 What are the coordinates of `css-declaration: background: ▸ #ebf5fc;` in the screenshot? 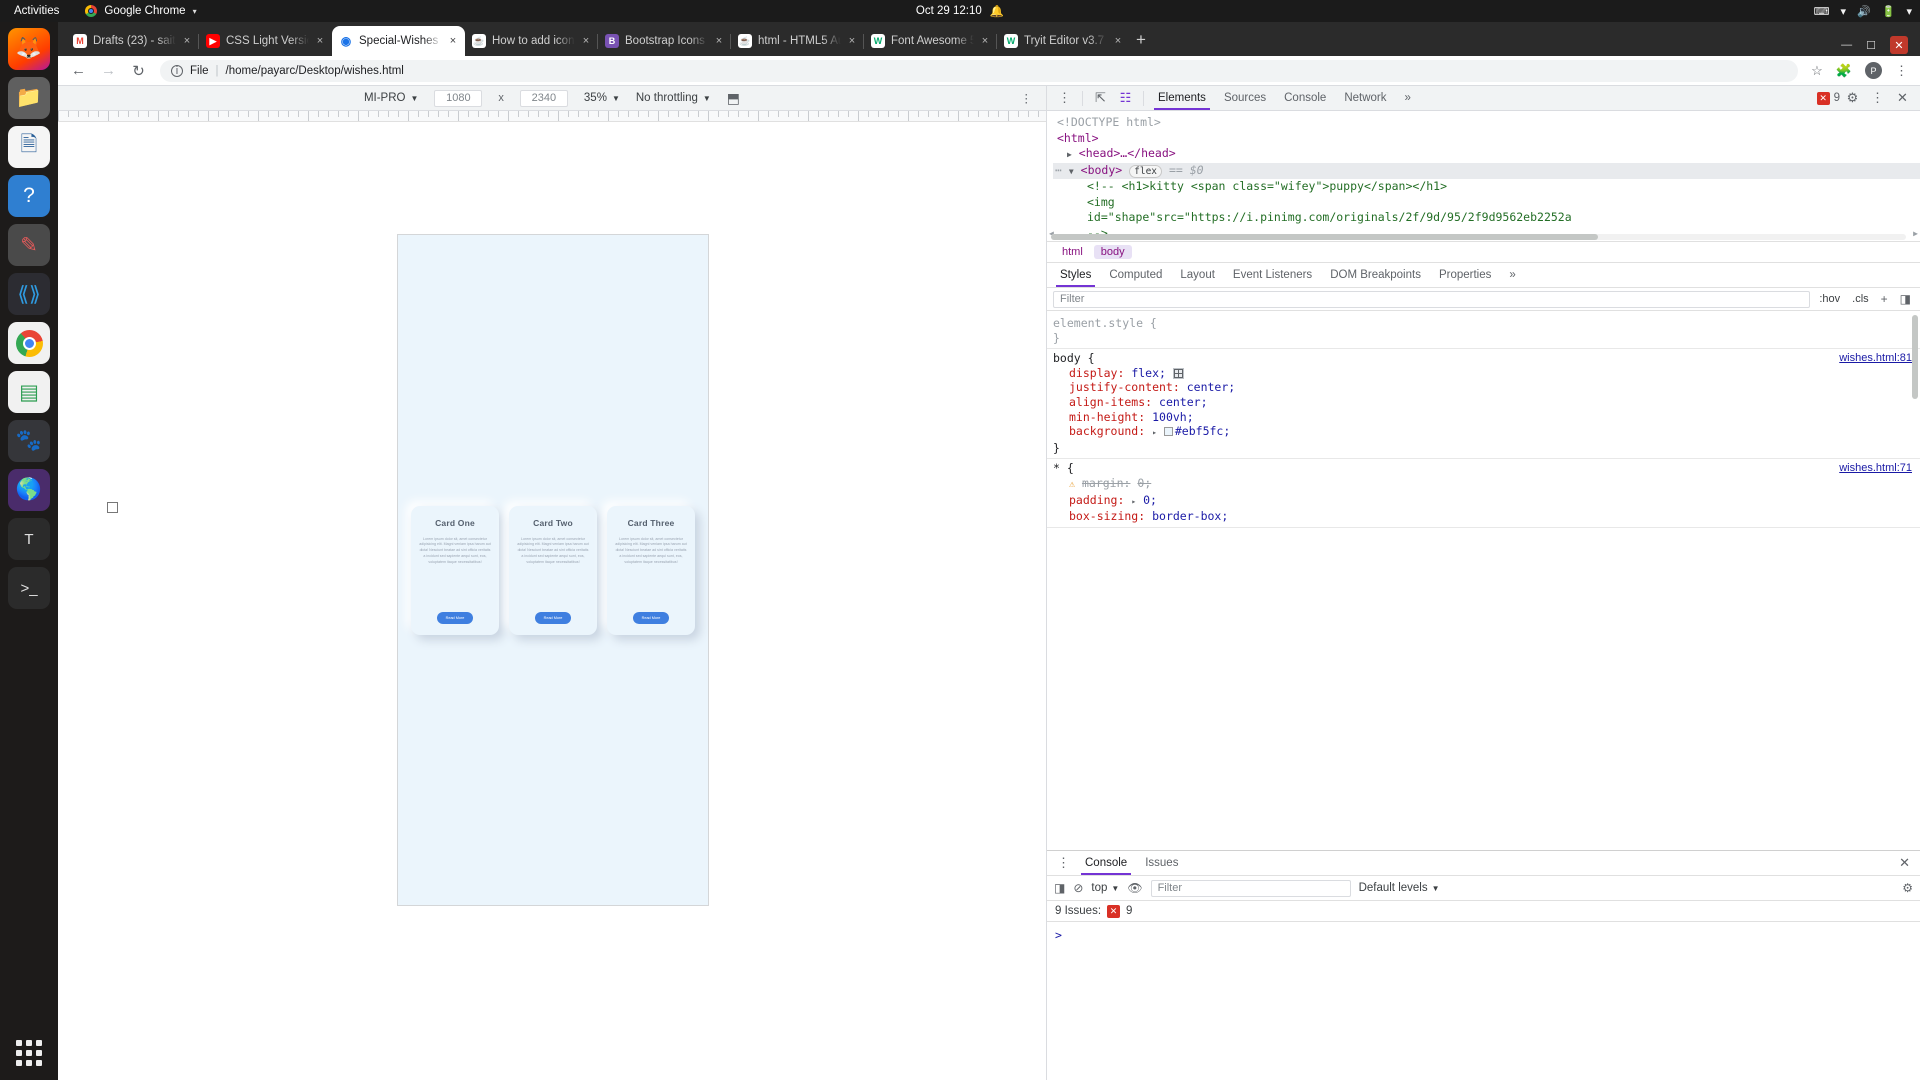 It's located at (1483, 432).